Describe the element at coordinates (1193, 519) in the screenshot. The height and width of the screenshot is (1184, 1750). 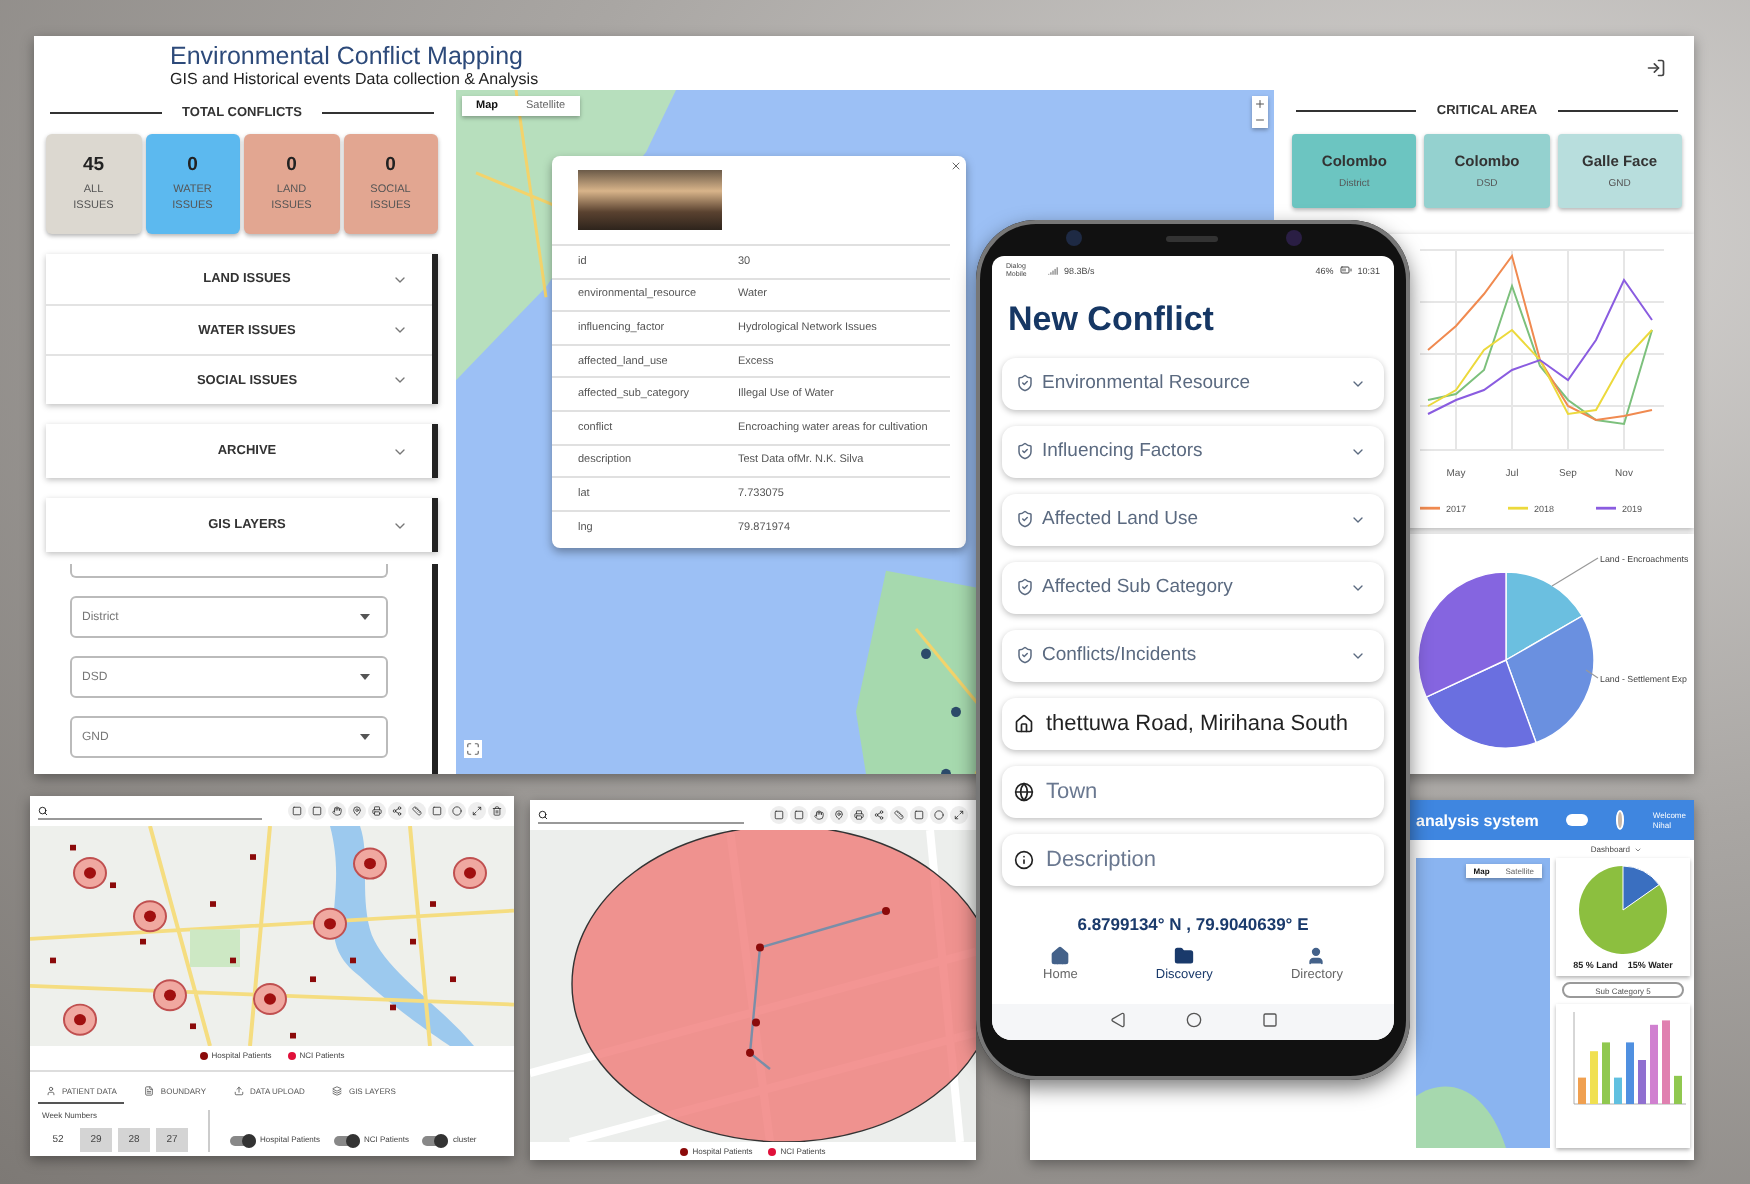
I see `dropdown: Affected Land Use` at that location.